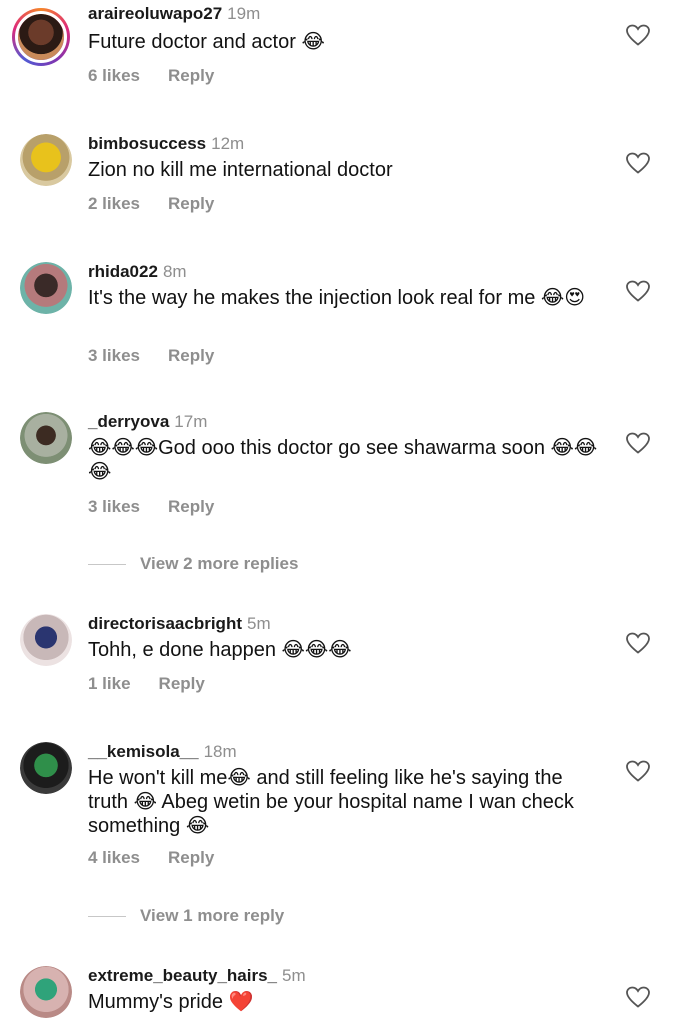 Image resolution: width=688 pixels, height=1024 pixels. Describe the element at coordinates (186, 916) in the screenshot. I see `view-more-replies-button: View 1 more reply` at that location.